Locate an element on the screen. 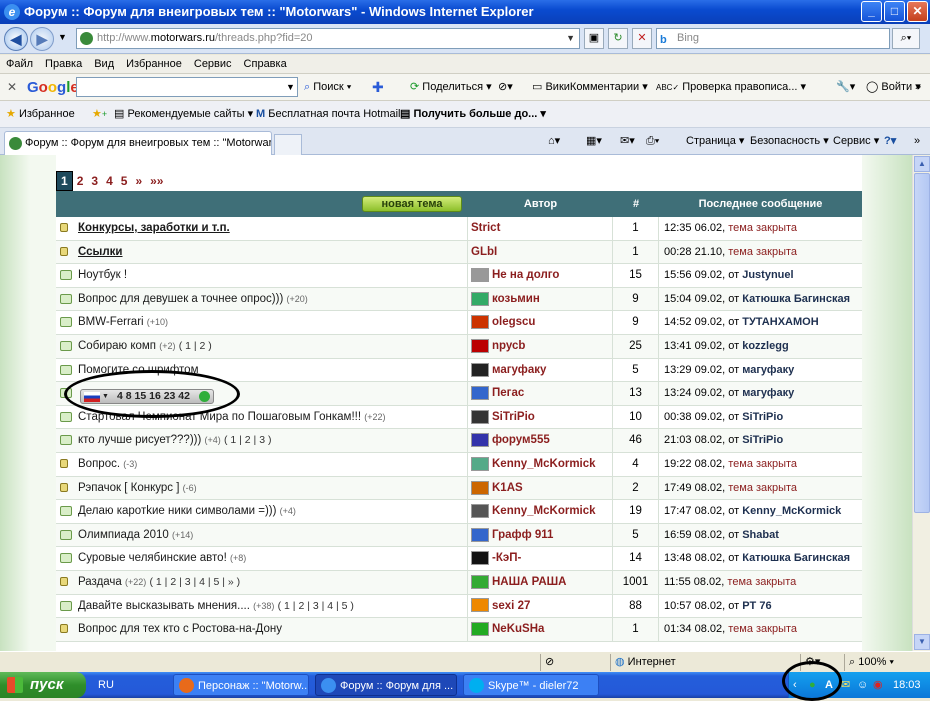  menu-edit: Правка is located at coordinates (63, 64).